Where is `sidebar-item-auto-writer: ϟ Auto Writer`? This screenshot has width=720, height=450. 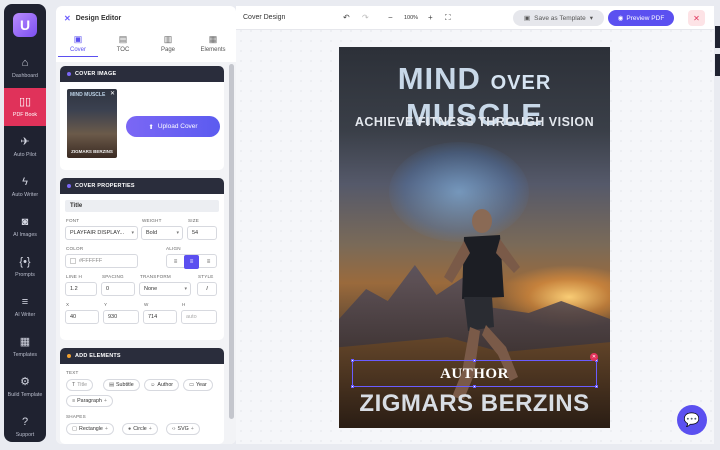
sidebar-item-auto-writer: ϟ Auto Writer is located at coordinates (25, 187).